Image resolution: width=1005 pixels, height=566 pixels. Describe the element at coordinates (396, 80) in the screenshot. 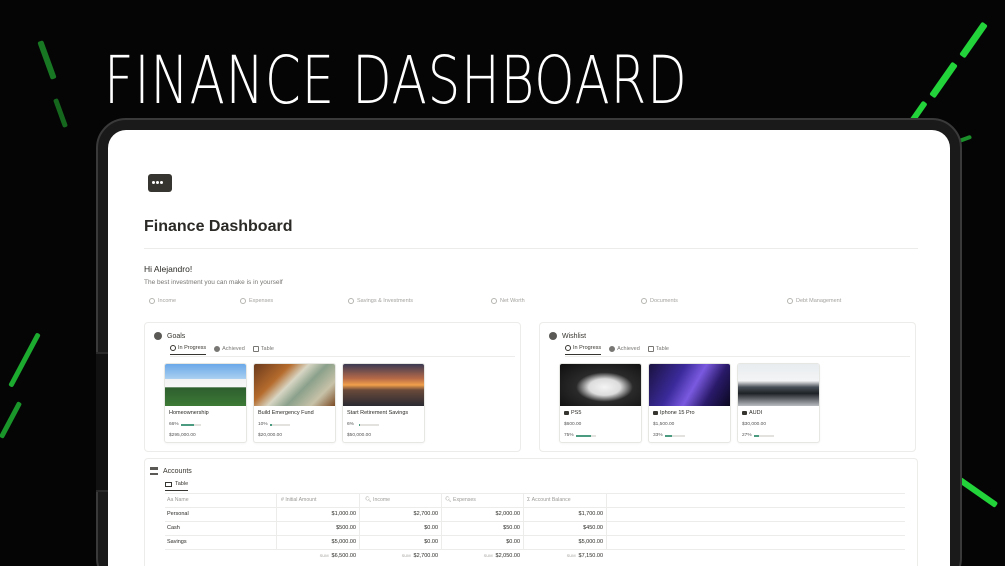

I see `promo-title: FINANCE DASHBOARD` at that location.